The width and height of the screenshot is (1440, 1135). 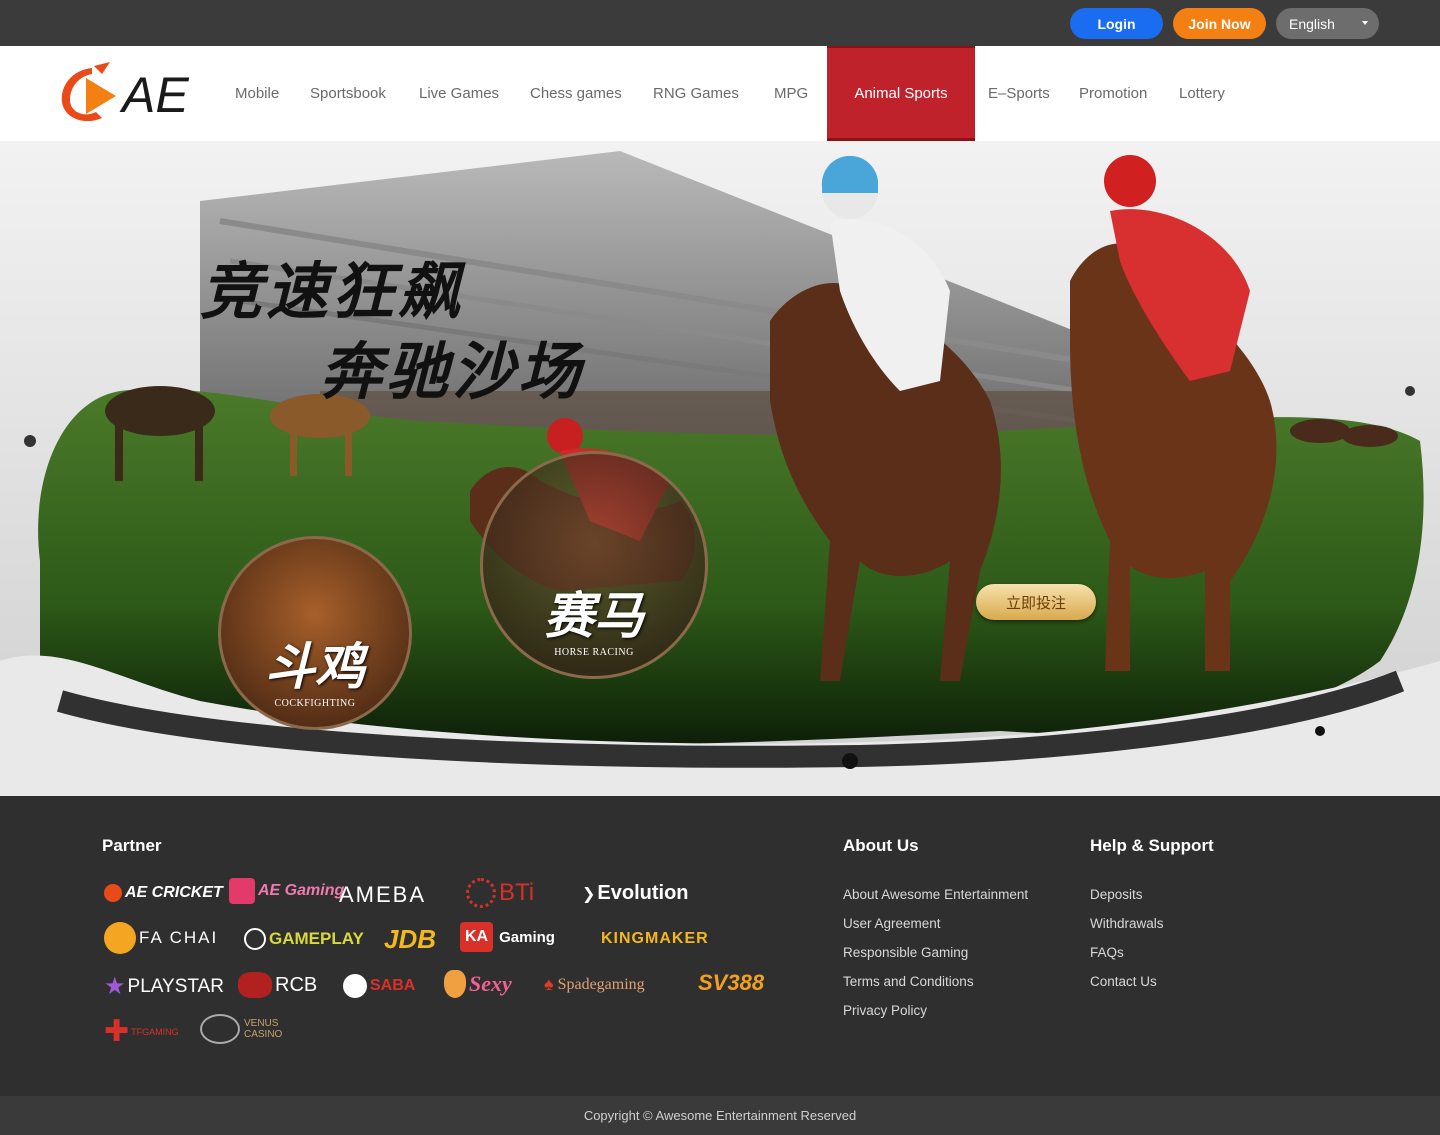 What do you see at coordinates (696, 93) in the screenshot?
I see `nav-rng-games: RNG Games` at bounding box center [696, 93].